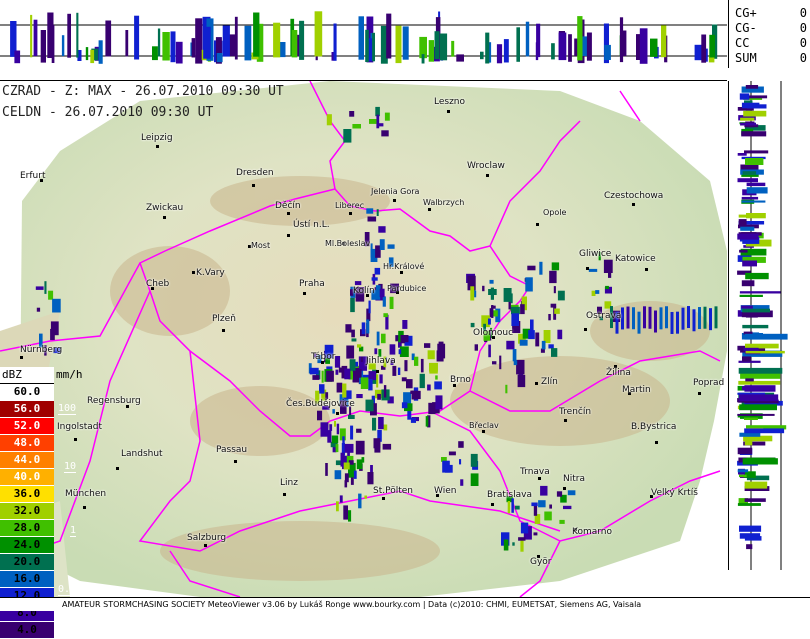  I want to click on city-label: Kolín, so click(364, 291).